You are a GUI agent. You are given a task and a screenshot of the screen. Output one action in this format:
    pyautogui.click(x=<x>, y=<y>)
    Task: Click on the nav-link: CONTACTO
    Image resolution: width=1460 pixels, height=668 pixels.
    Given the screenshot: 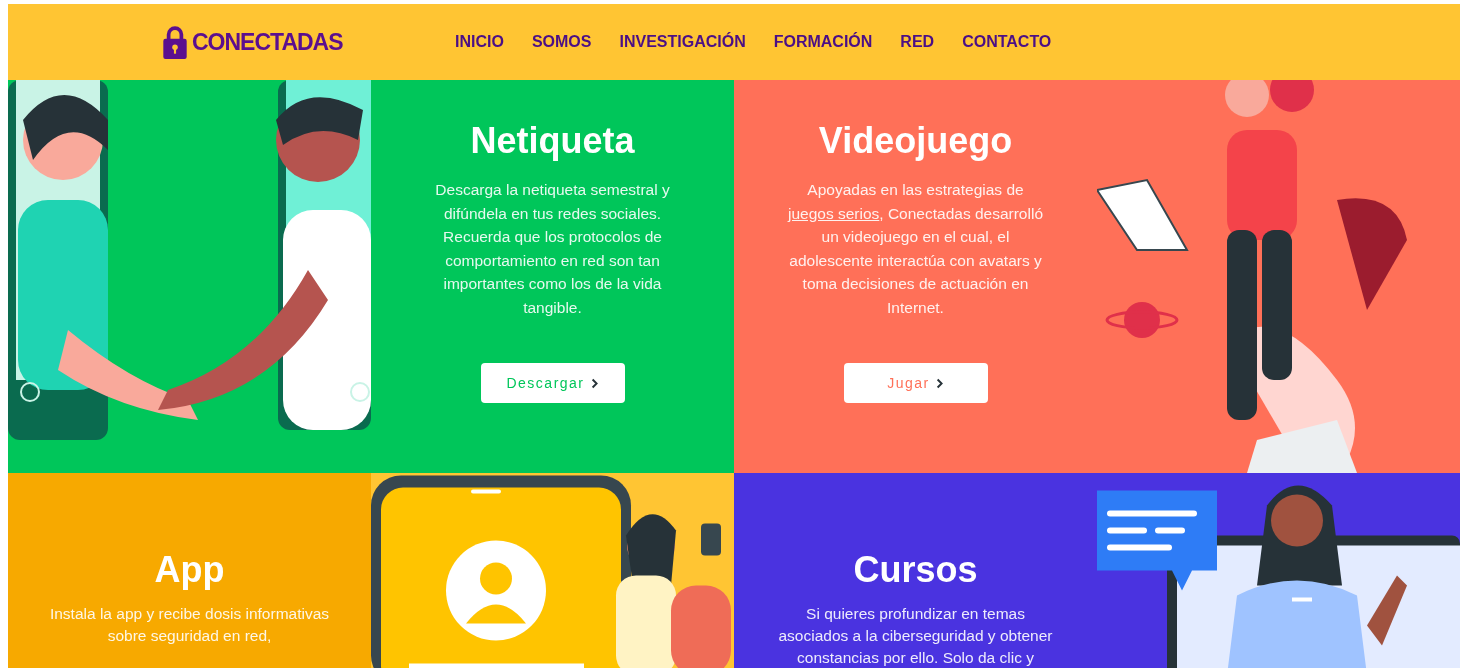 What is the action you would take?
    pyautogui.click(x=1007, y=42)
    